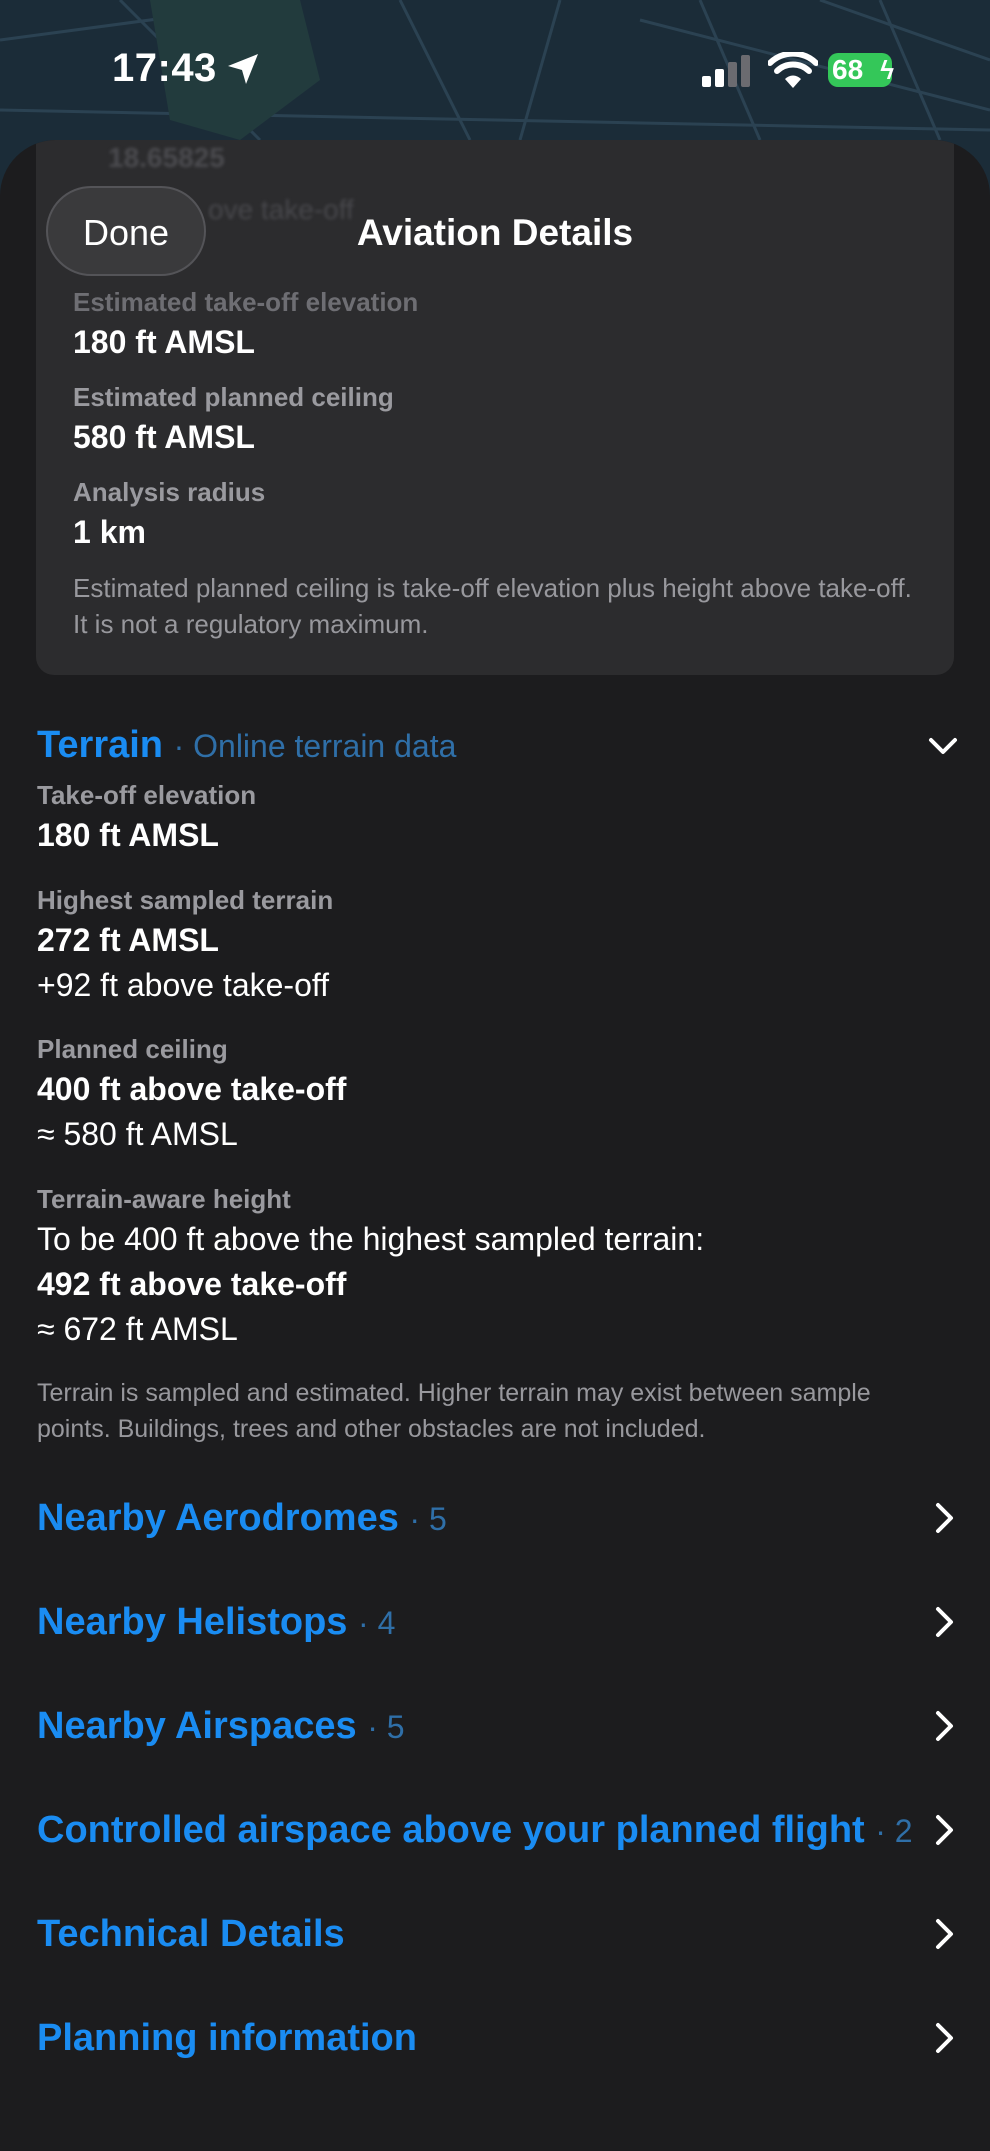  What do you see at coordinates (185, 900) in the screenshot?
I see `highest-terrain-label: Highest sampled terrain` at bounding box center [185, 900].